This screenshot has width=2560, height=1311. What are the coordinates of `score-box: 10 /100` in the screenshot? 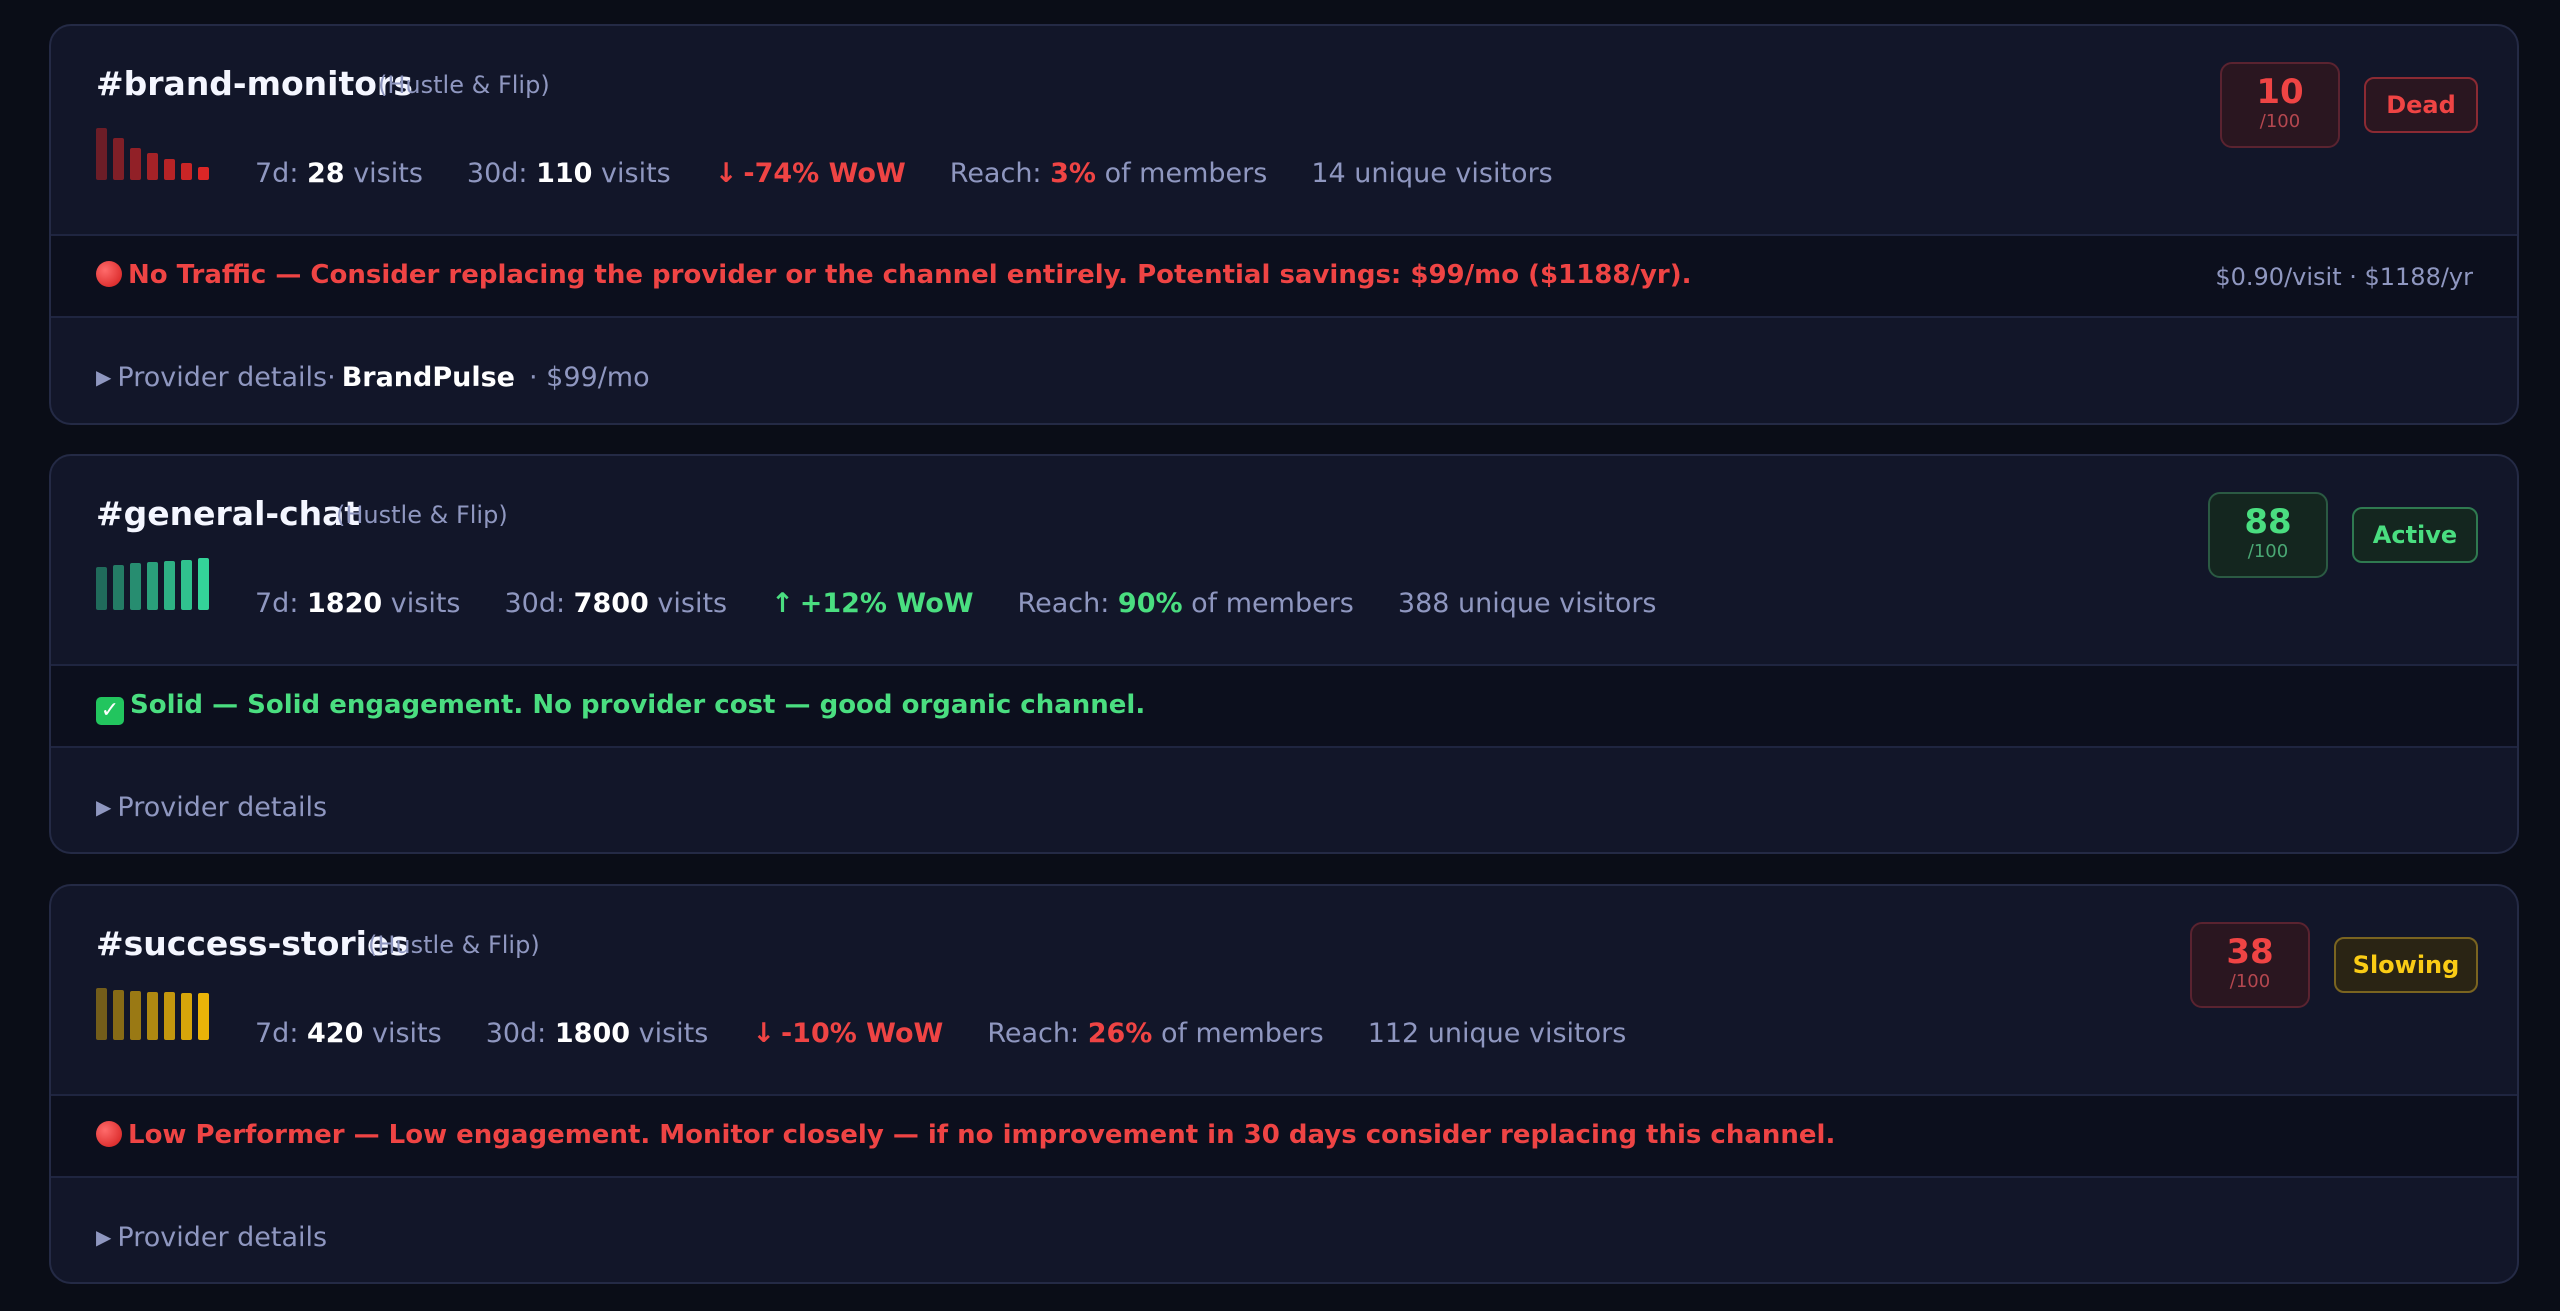 It's located at (2280, 105).